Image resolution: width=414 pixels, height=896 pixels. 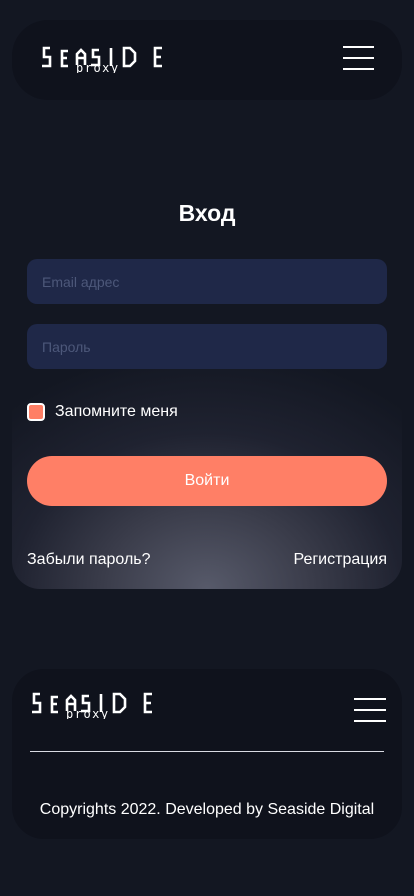 What do you see at coordinates (340, 560) in the screenshot?
I see `register-link: Регистрация` at bounding box center [340, 560].